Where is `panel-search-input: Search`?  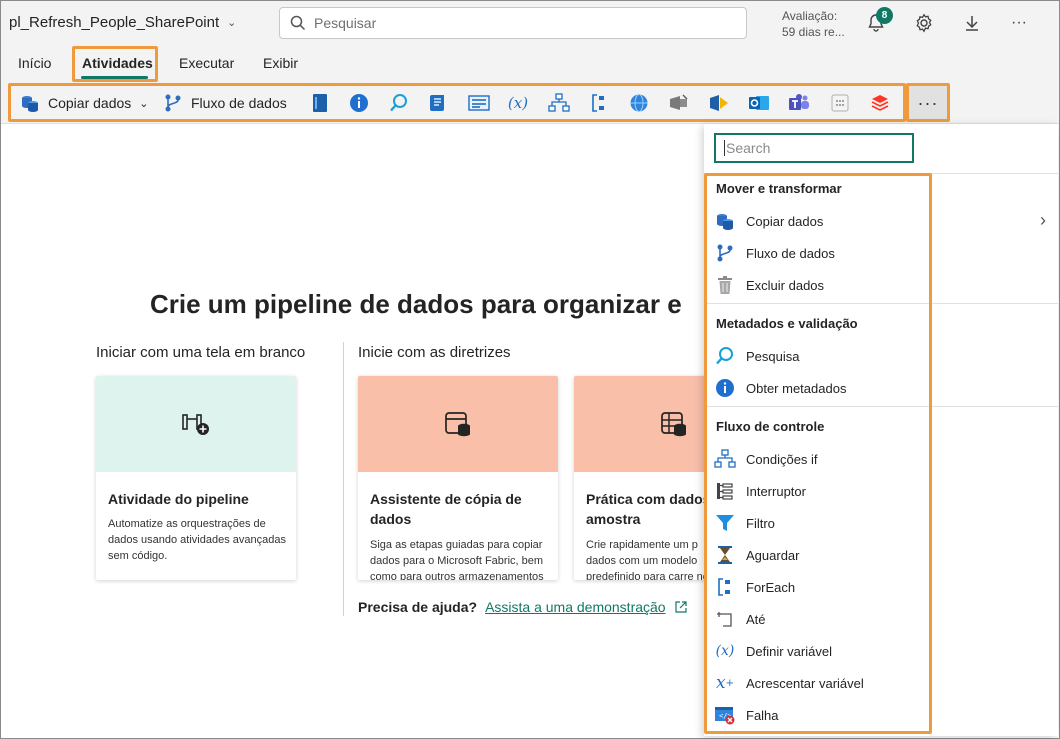 panel-search-input: Search is located at coordinates (814, 148).